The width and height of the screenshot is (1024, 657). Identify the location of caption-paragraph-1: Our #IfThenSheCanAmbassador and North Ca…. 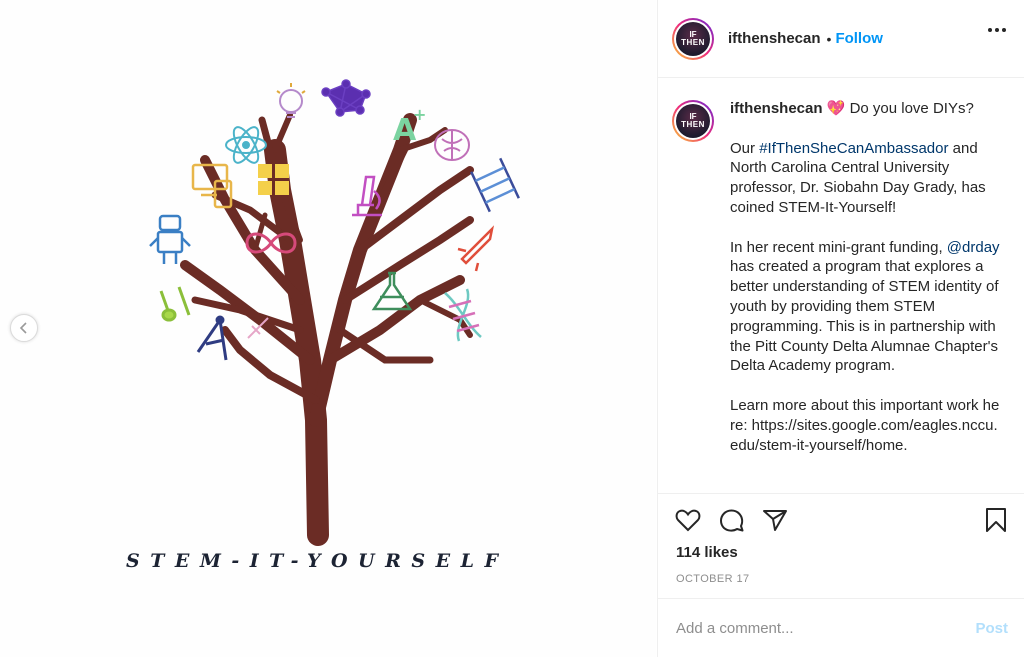
(865, 178).